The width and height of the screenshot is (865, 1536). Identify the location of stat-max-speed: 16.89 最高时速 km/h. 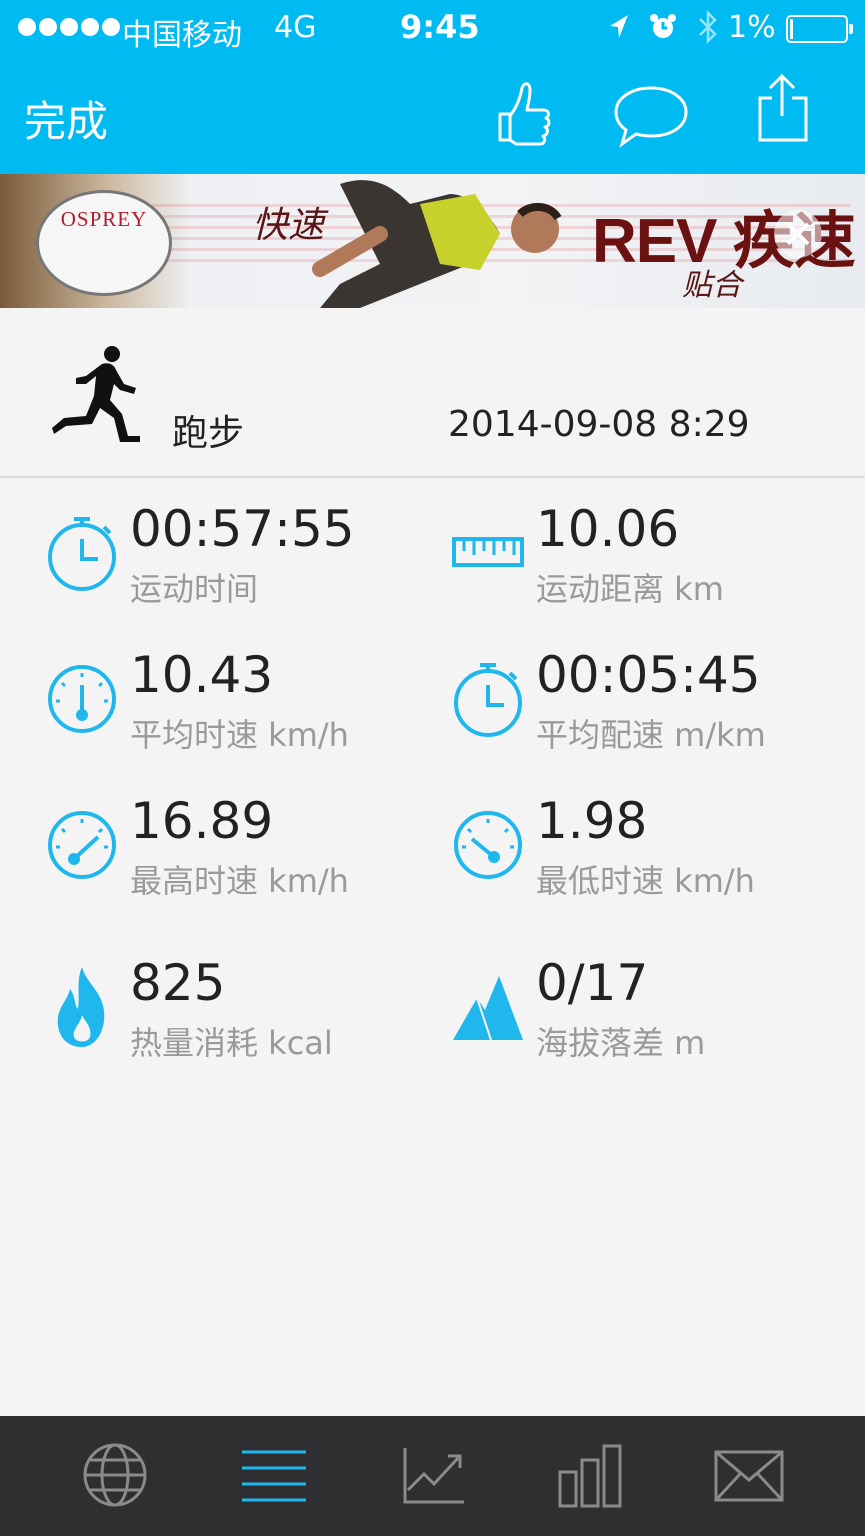
(254, 851).